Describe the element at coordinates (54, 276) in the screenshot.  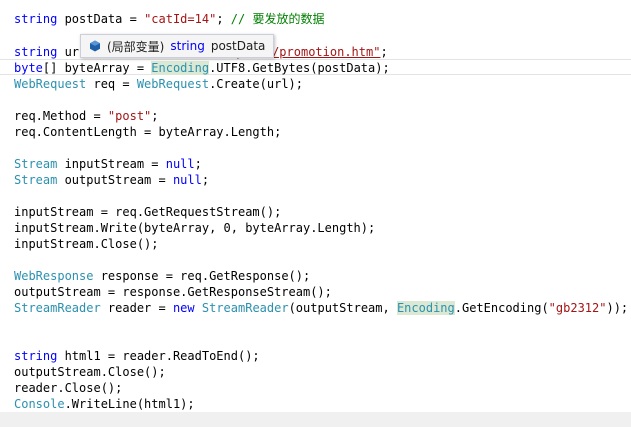
I see `type-name: WebResponse` at that location.